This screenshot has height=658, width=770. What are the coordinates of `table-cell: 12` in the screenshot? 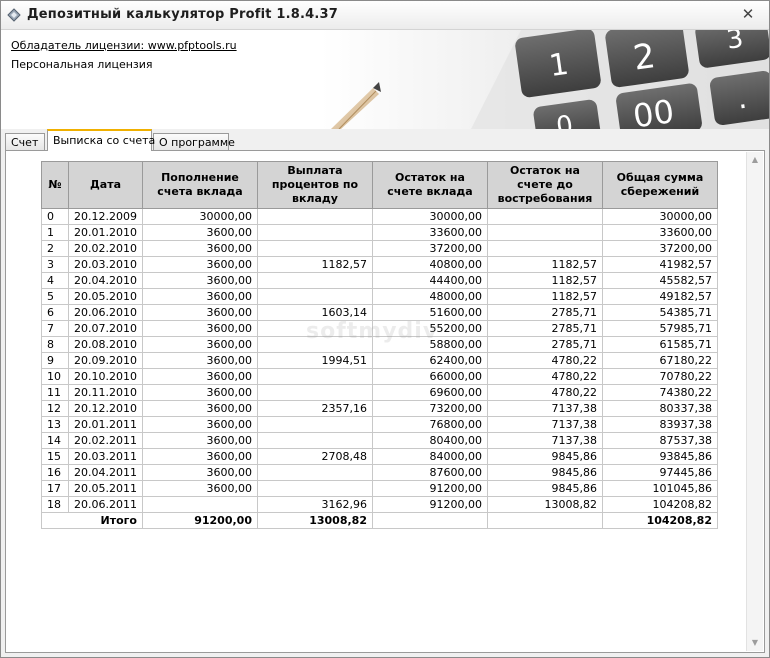 It's located at (55, 408).